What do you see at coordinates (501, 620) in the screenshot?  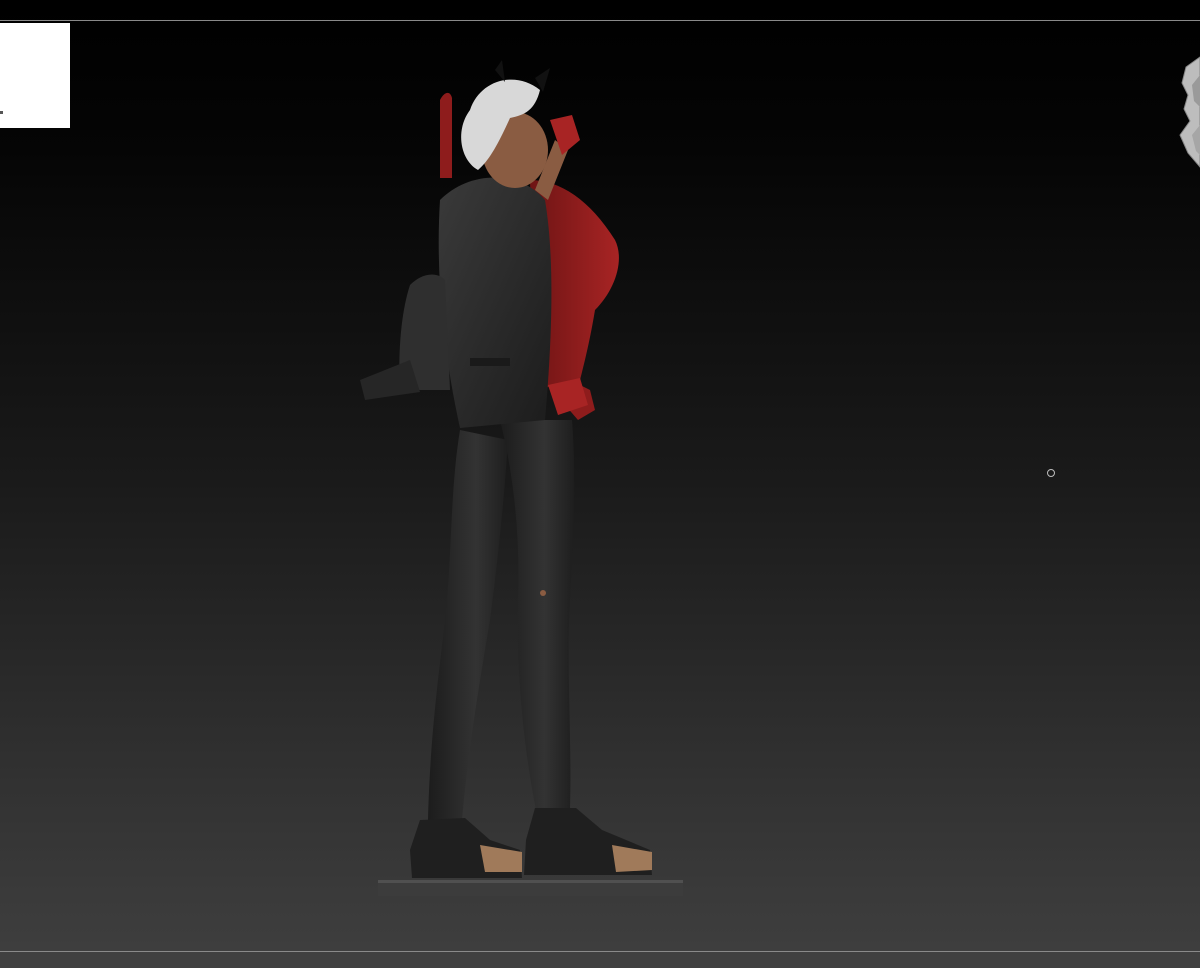 I see `model-legs` at bounding box center [501, 620].